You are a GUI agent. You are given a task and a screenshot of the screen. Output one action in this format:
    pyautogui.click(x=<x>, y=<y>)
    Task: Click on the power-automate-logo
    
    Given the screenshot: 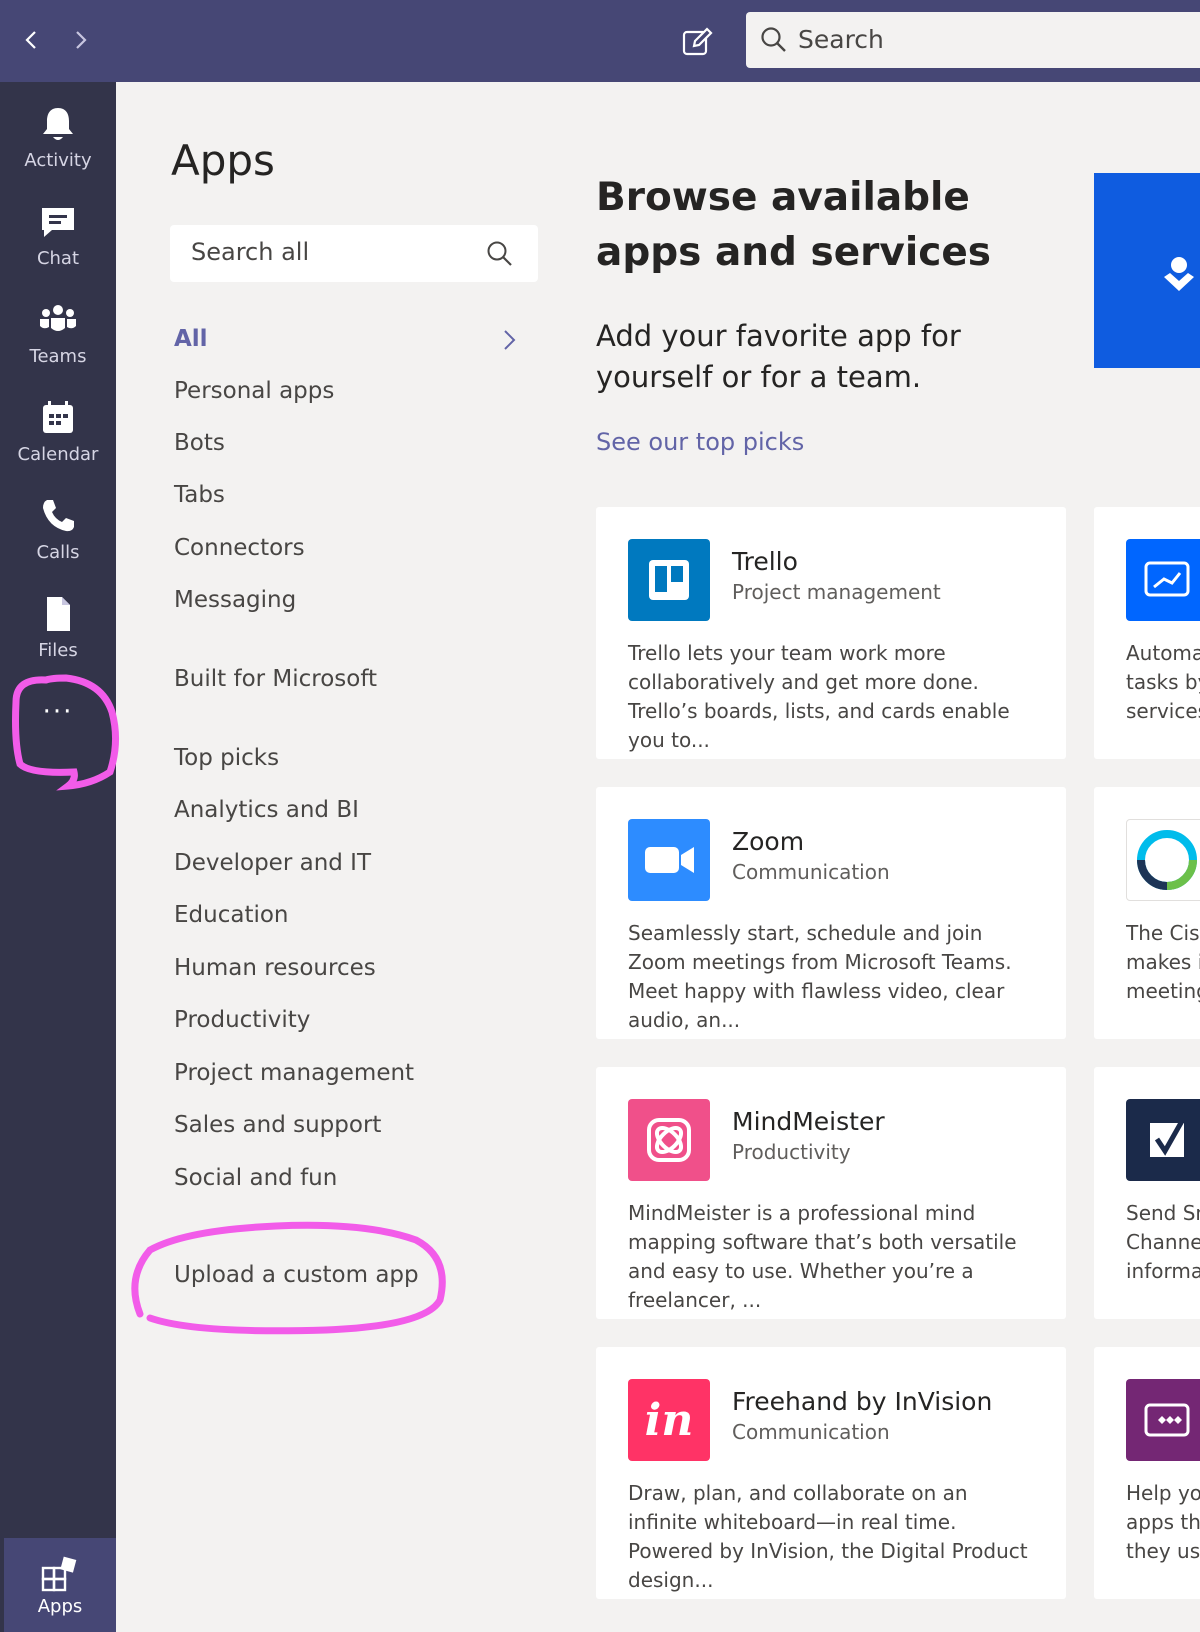 What is the action you would take?
    pyautogui.click(x=1163, y=580)
    